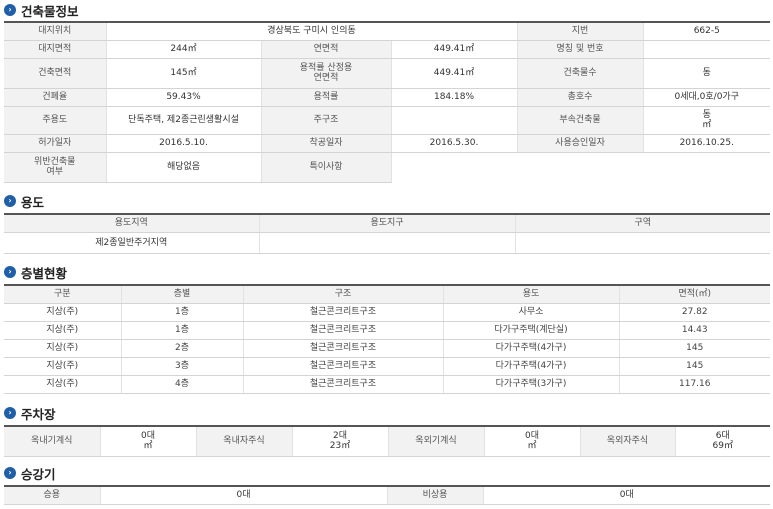 Image resolution: width=773 pixels, height=509 pixels. What do you see at coordinates (182, 366) in the screenshot?
I see `floors-floor-cell: 3층` at bounding box center [182, 366].